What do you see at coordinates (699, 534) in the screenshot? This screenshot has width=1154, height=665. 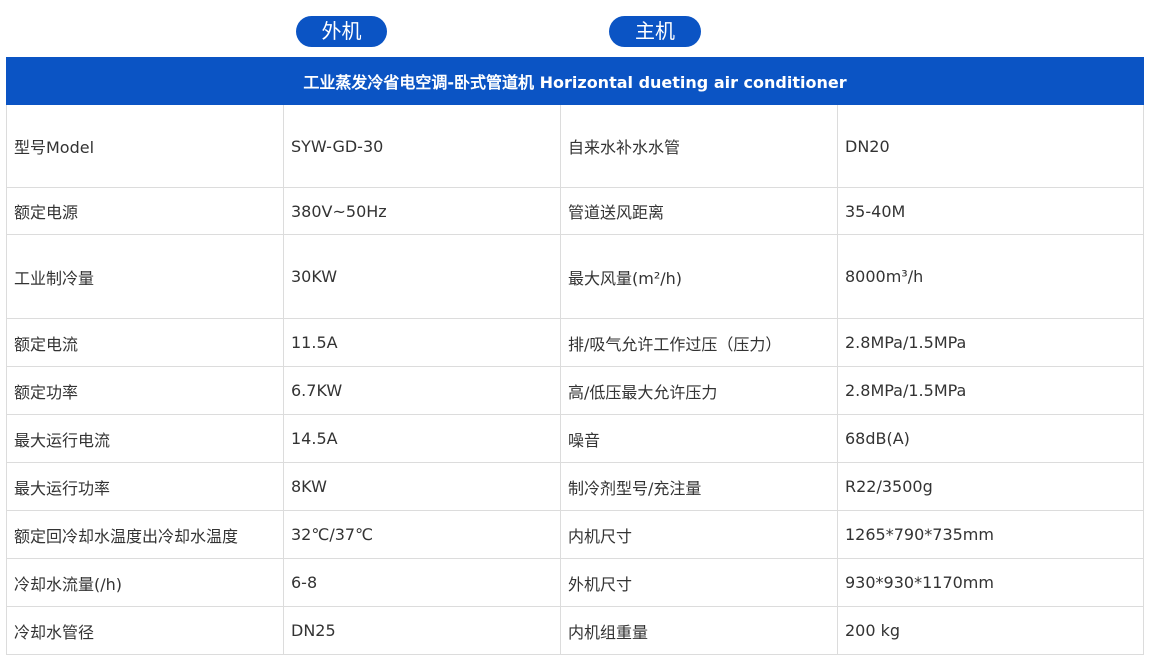 I see `spec-label: 内机尺寸` at bounding box center [699, 534].